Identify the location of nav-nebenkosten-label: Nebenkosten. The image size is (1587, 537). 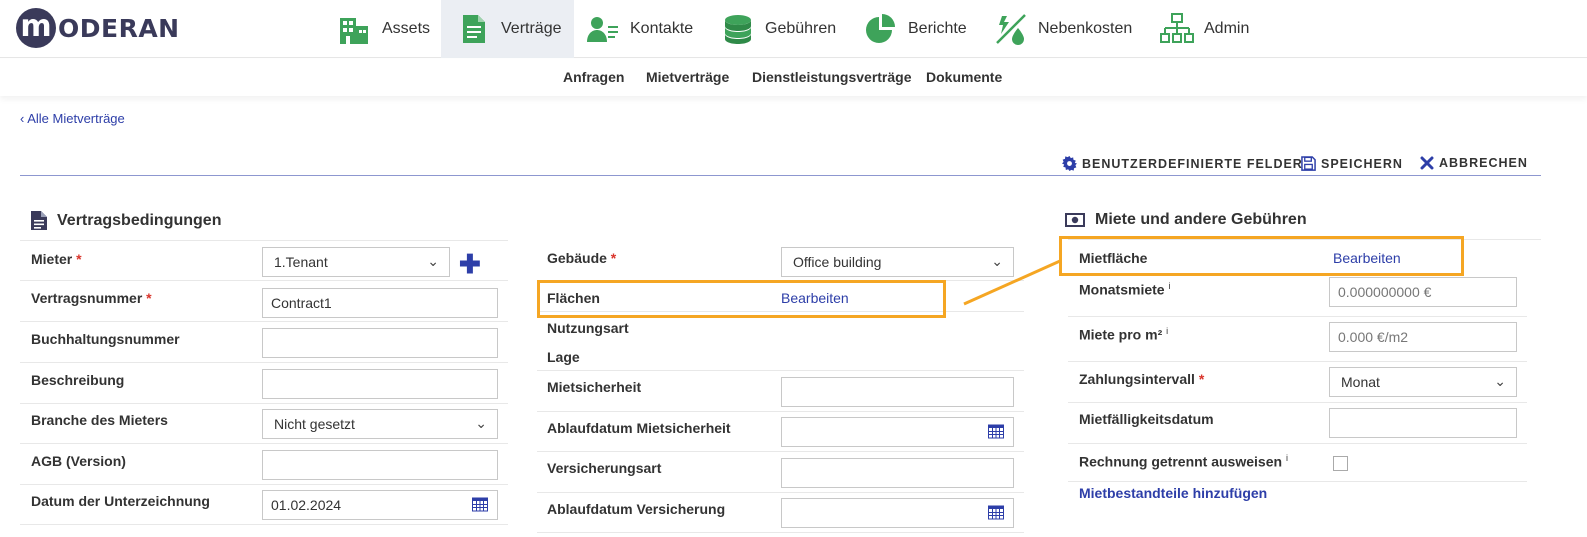
(1085, 28).